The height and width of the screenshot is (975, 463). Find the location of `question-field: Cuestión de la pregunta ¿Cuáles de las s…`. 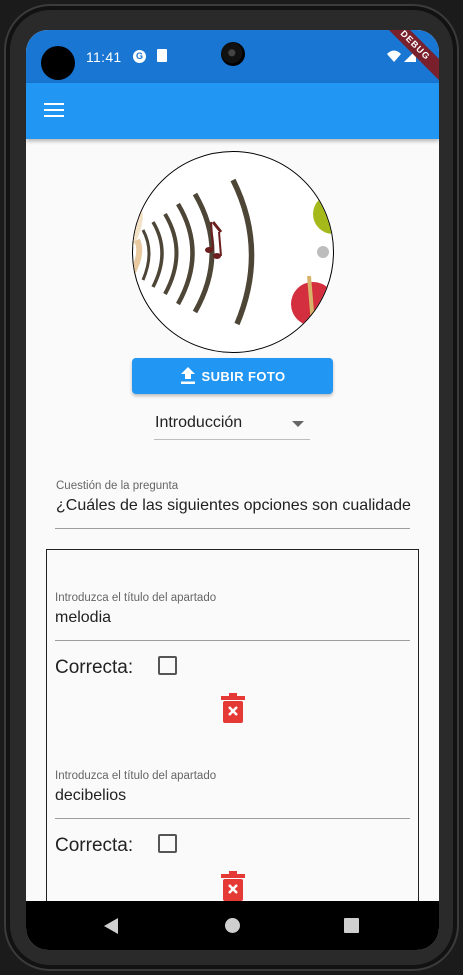

question-field: Cuestión de la pregunta ¿Cuáles de las s… is located at coordinates (233, 502).